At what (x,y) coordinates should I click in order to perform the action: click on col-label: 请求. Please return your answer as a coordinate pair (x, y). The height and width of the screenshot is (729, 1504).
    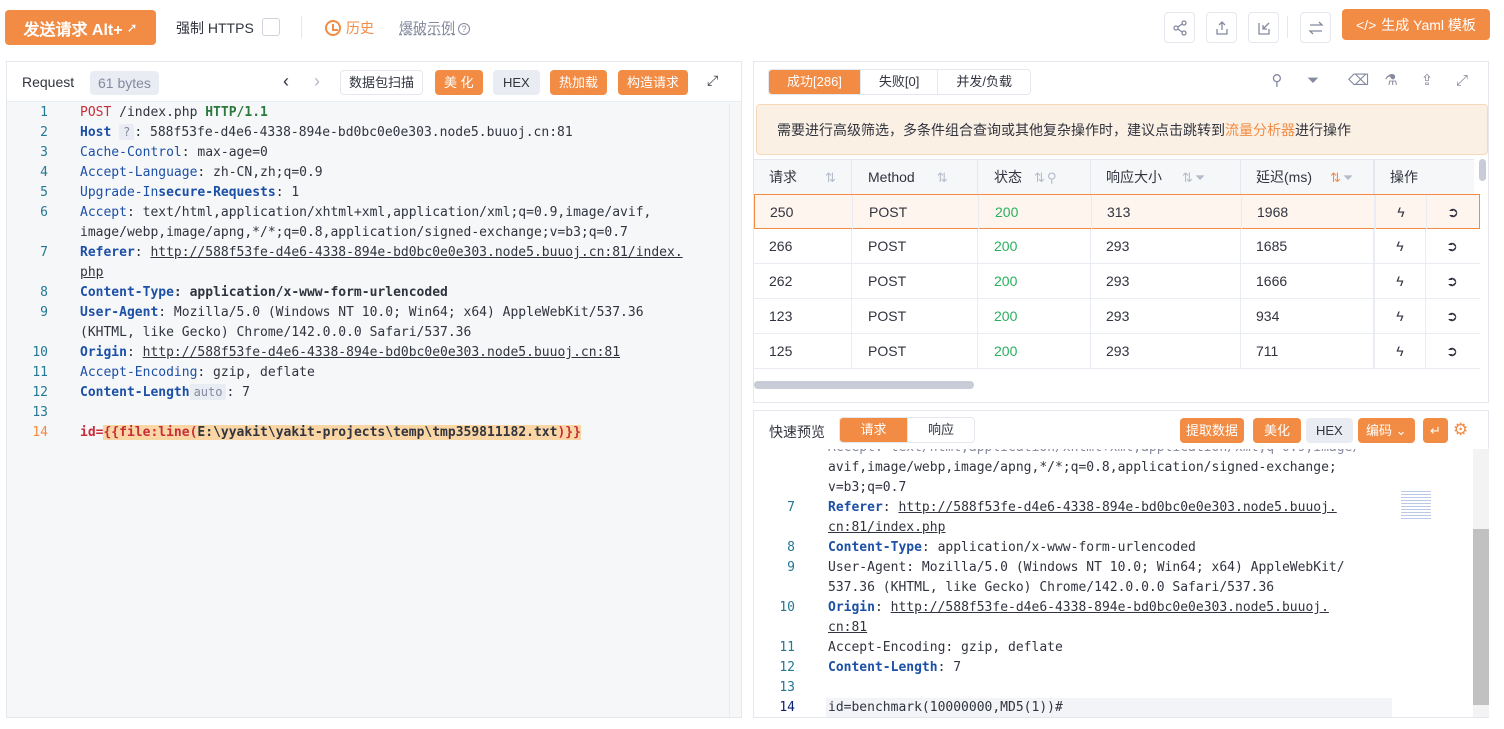
    Looking at the image, I should click on (783, 177).